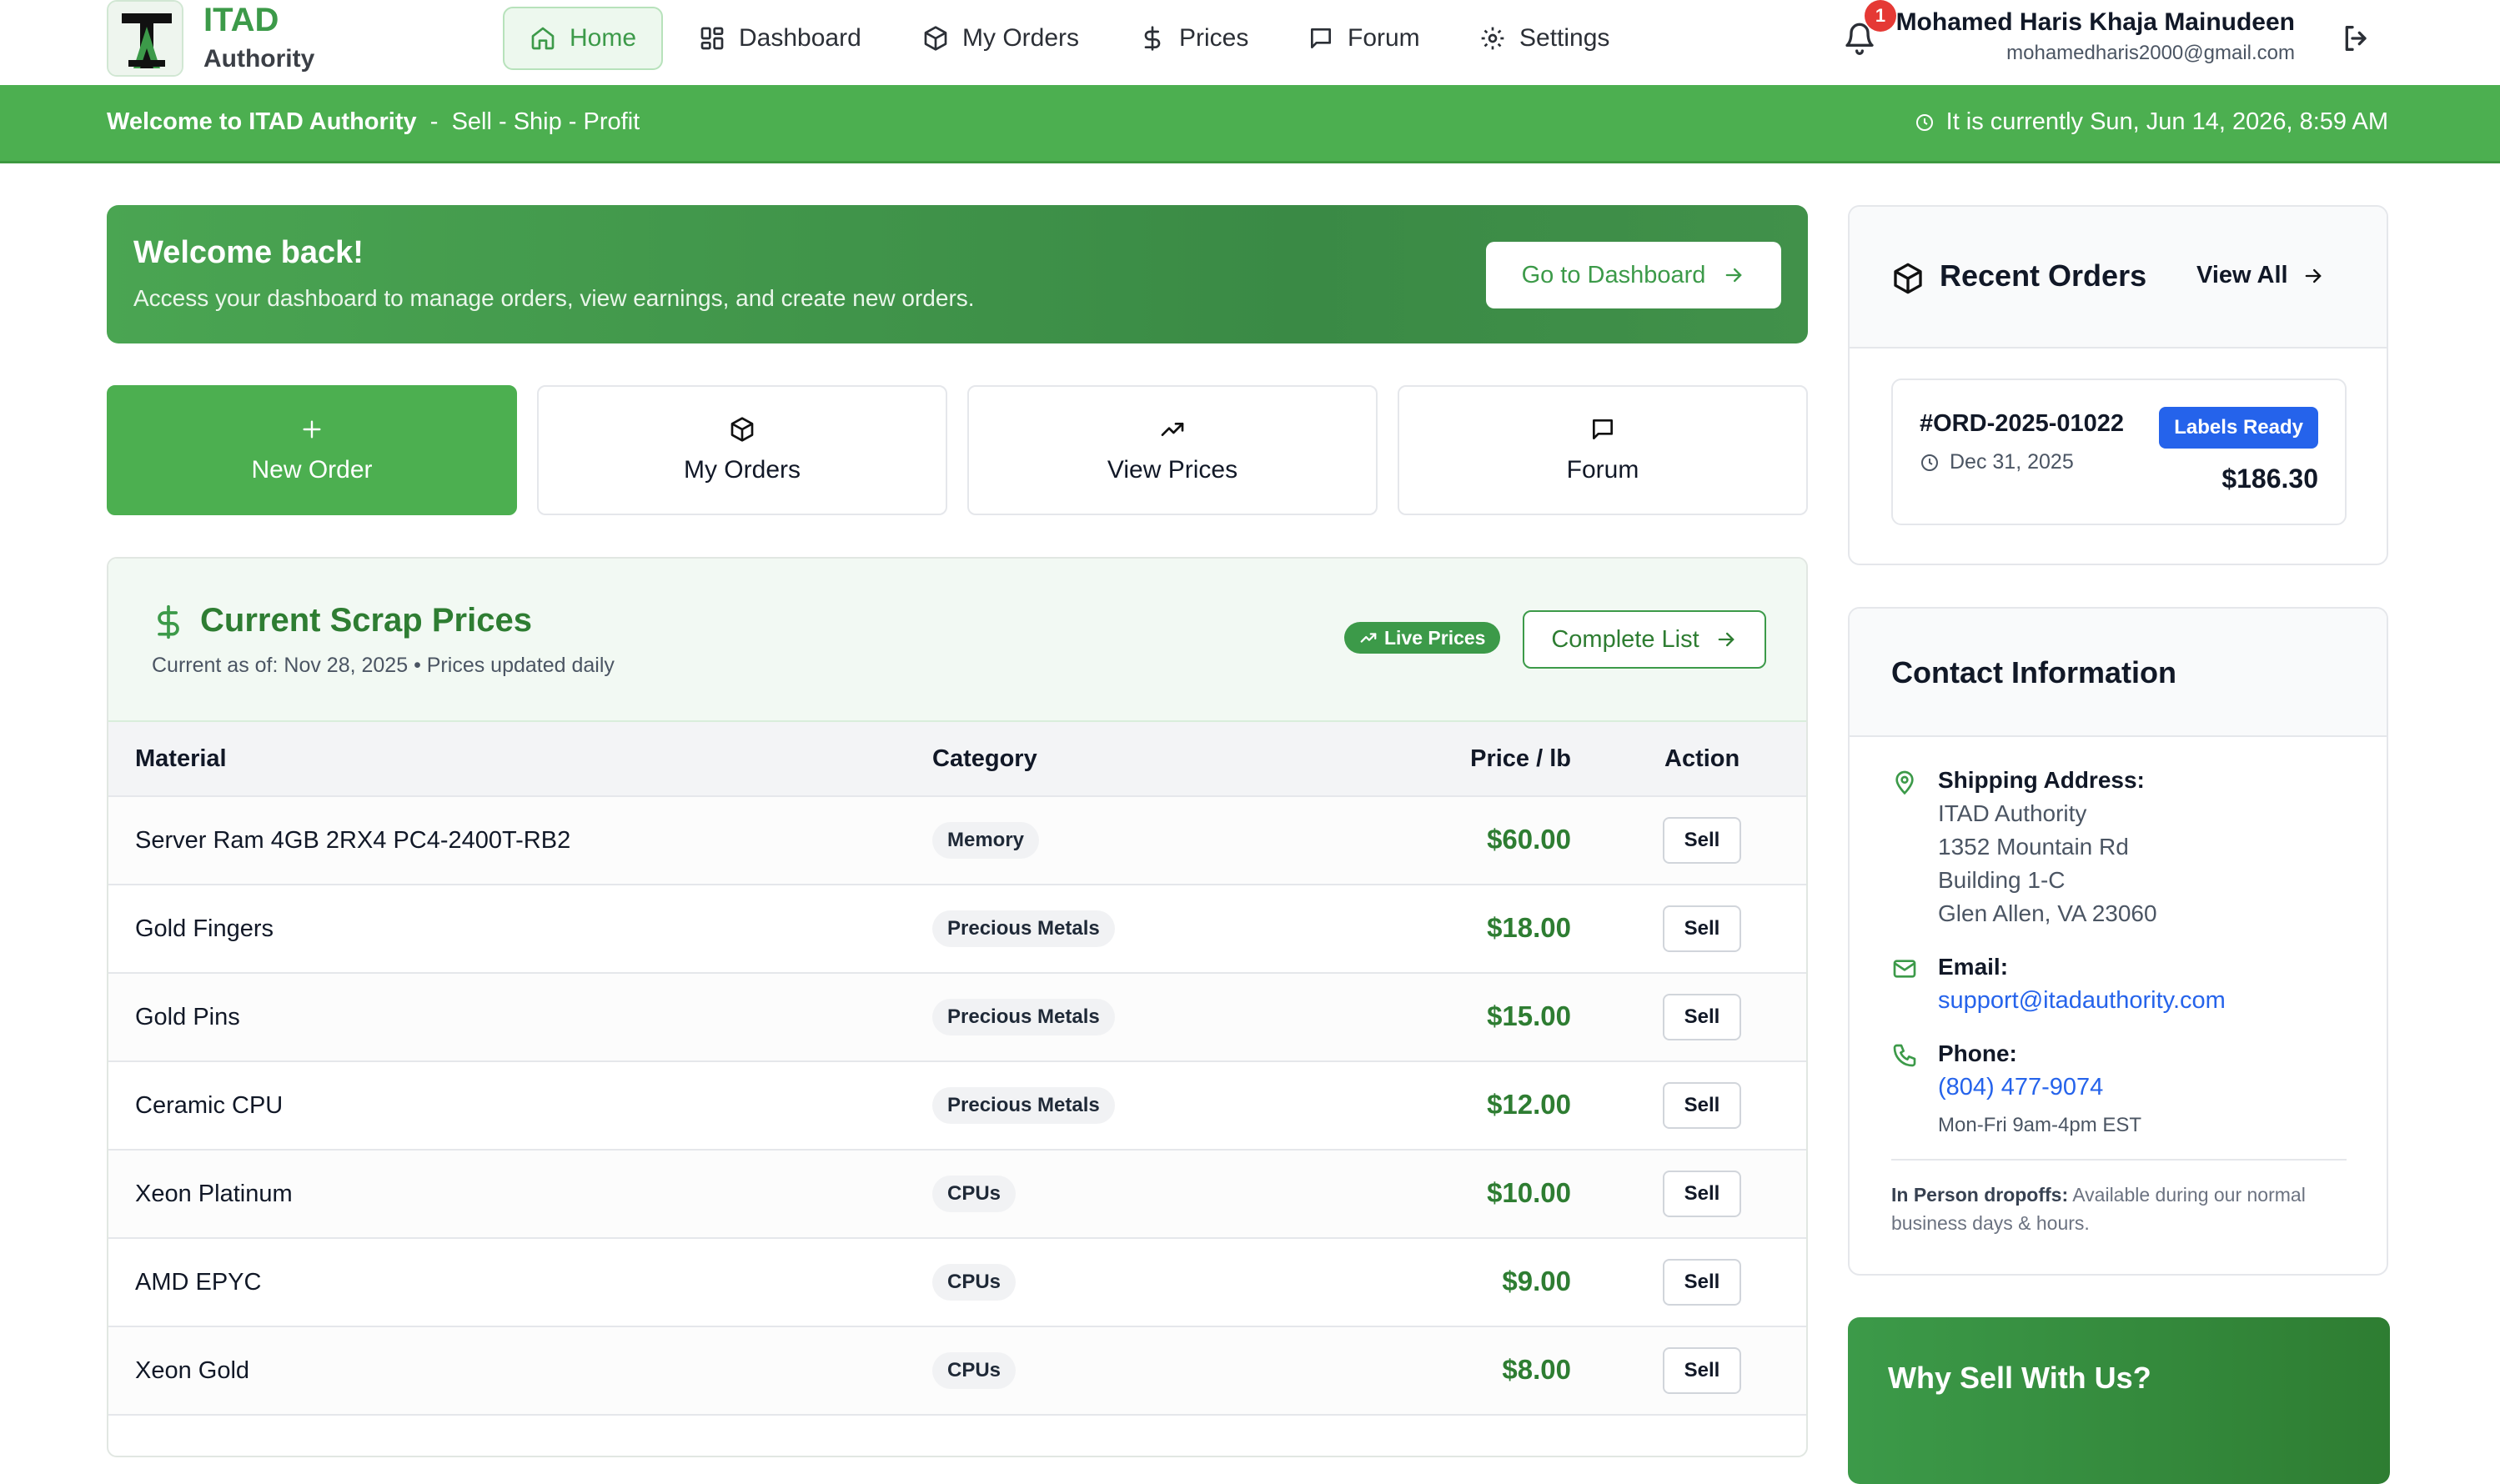 This screenshot has height=1484, width=2500. What do you see at coordinates (1364, 38) in the screenshot?
I see `nav-forum: Forum` at bounding box center [1364, 38].